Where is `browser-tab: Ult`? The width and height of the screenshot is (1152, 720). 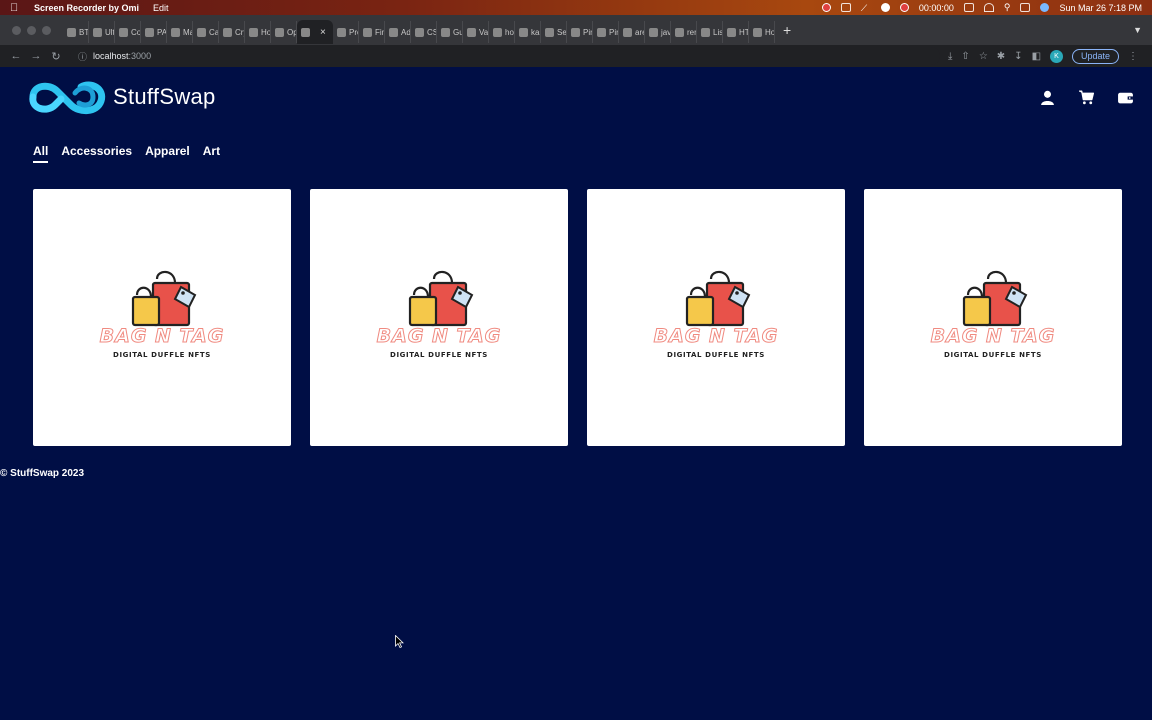
browser-tab: Ult is located at coordinates (102, 32).